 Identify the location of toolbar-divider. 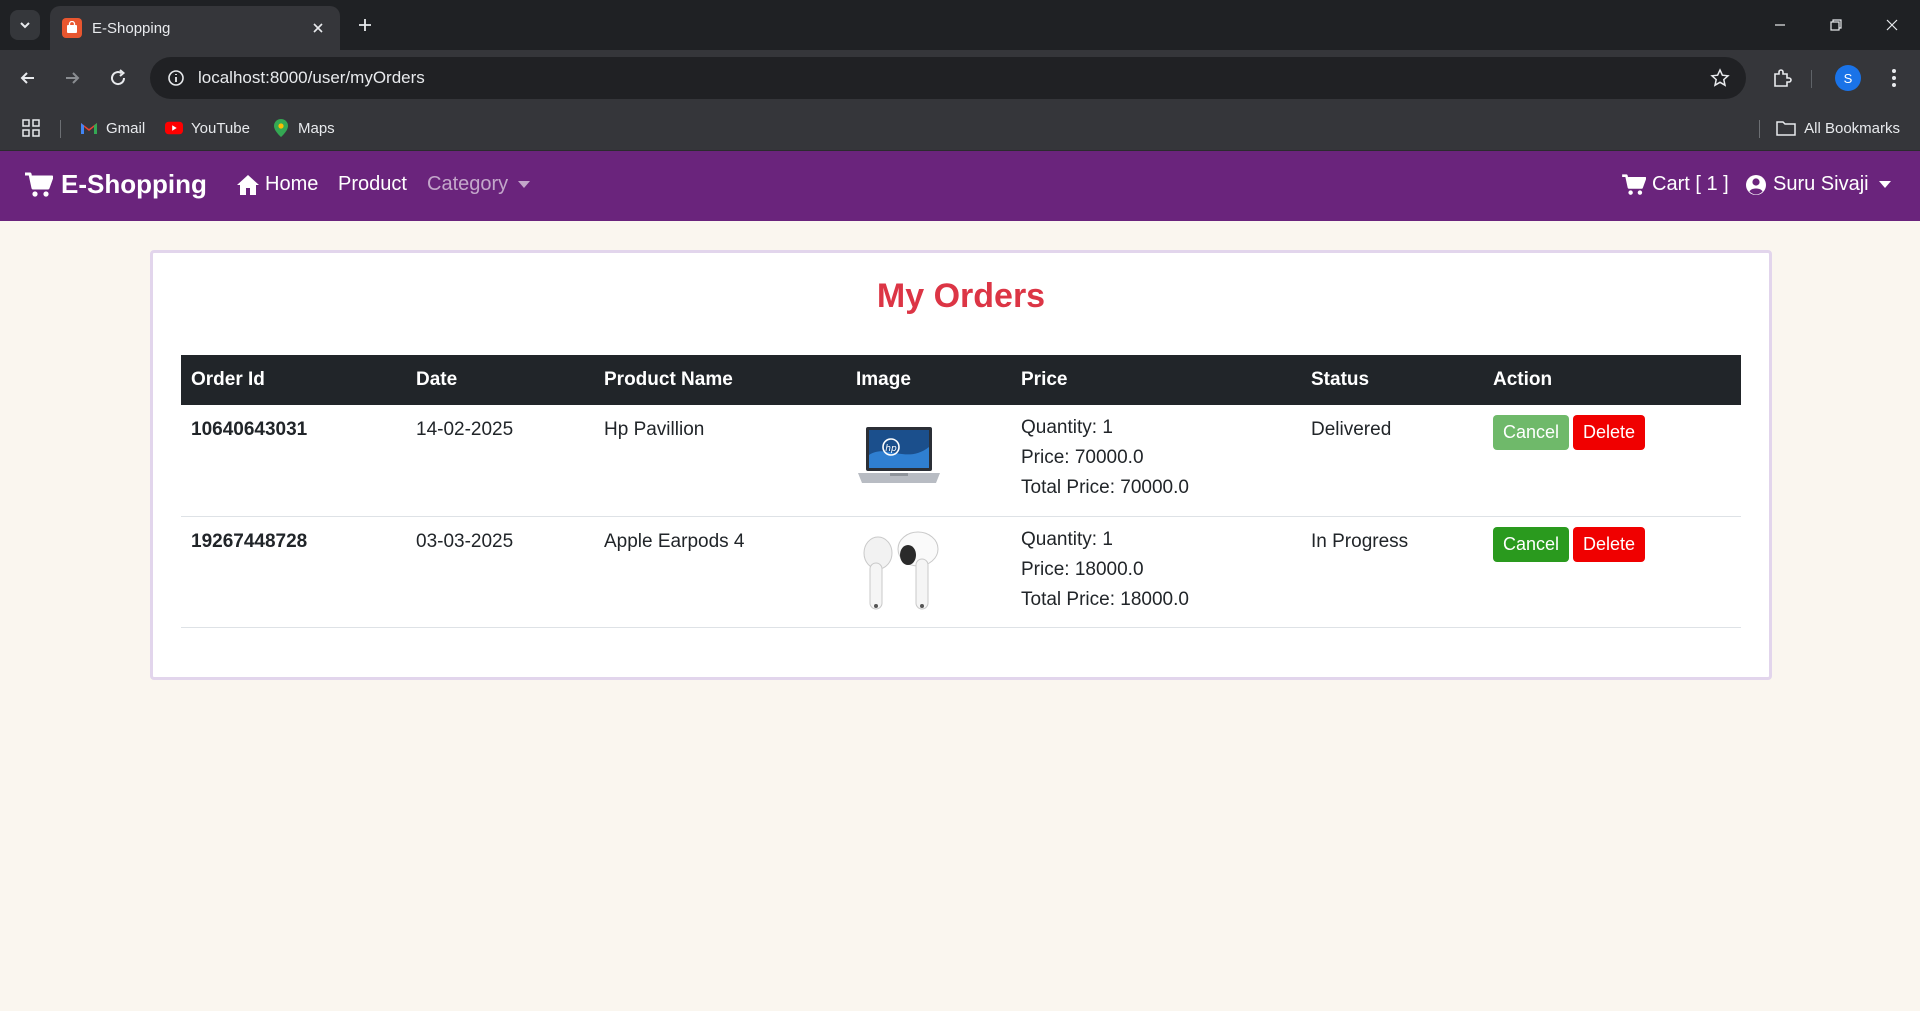
(1811, 79).